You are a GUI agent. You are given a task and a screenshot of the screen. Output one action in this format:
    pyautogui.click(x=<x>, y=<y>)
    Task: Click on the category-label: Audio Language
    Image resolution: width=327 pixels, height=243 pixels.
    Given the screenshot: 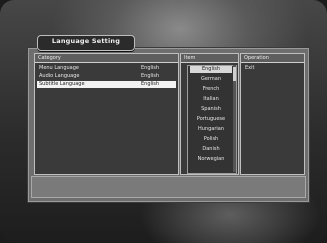 What is the action you would take?
    pyautogui.click(x=59, y=76)
    